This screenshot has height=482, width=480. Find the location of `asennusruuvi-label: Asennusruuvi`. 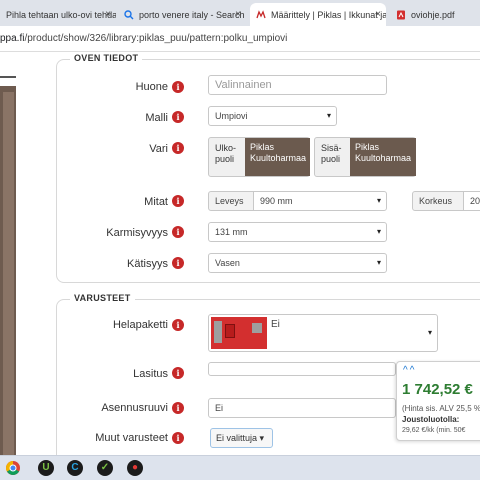

asennusruuvi-label: Asennusruuvi is located at coordinates (134, 408).